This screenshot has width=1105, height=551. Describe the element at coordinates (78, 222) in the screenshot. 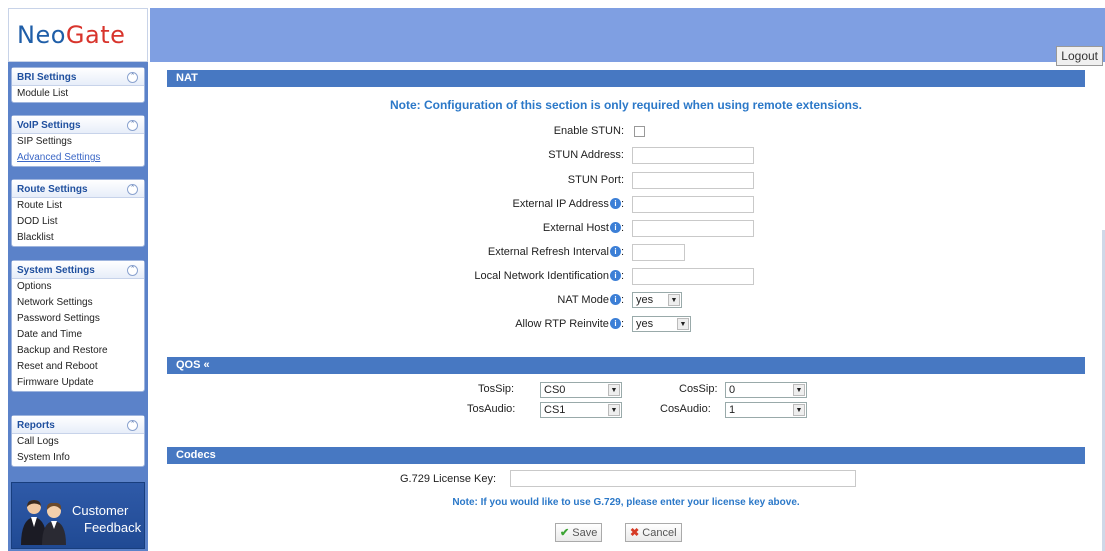

I see `sidebar-item-dod-list: DOD List` at that location.